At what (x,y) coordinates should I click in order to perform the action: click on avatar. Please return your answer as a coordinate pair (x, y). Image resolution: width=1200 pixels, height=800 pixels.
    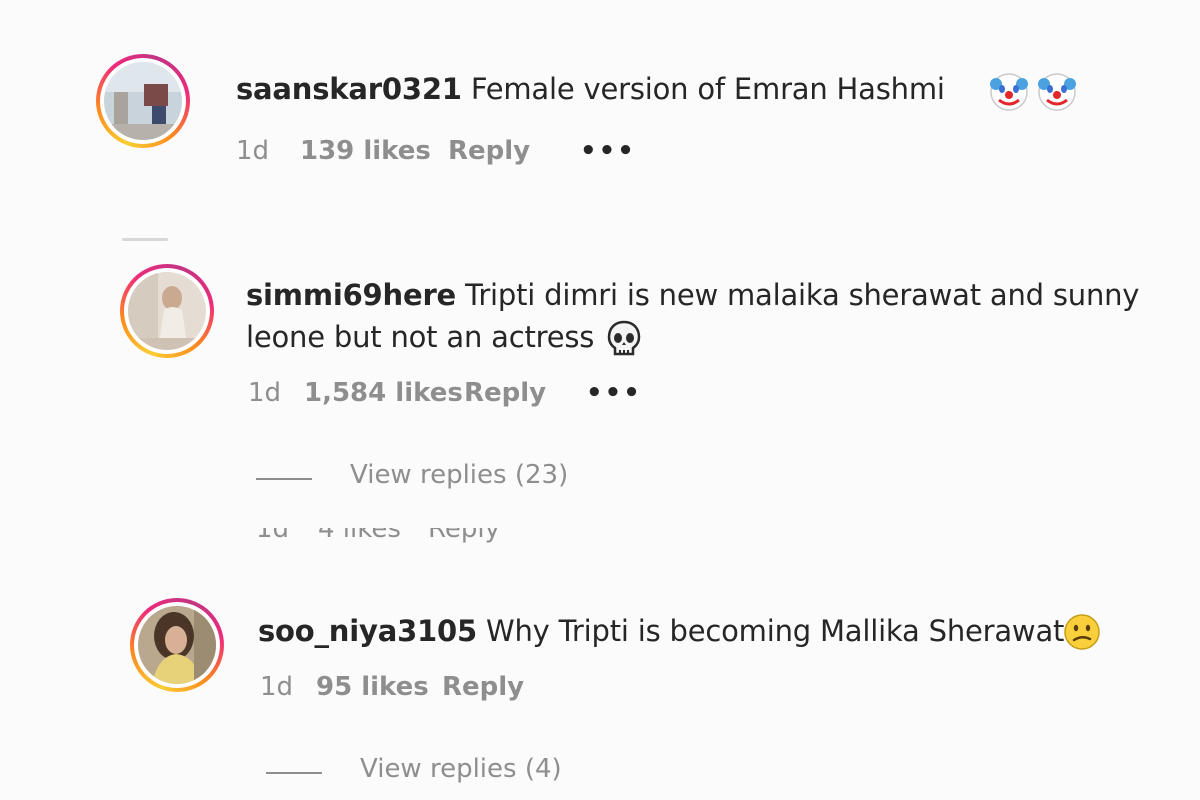
    Looking at the image, I should click on (177, 645).